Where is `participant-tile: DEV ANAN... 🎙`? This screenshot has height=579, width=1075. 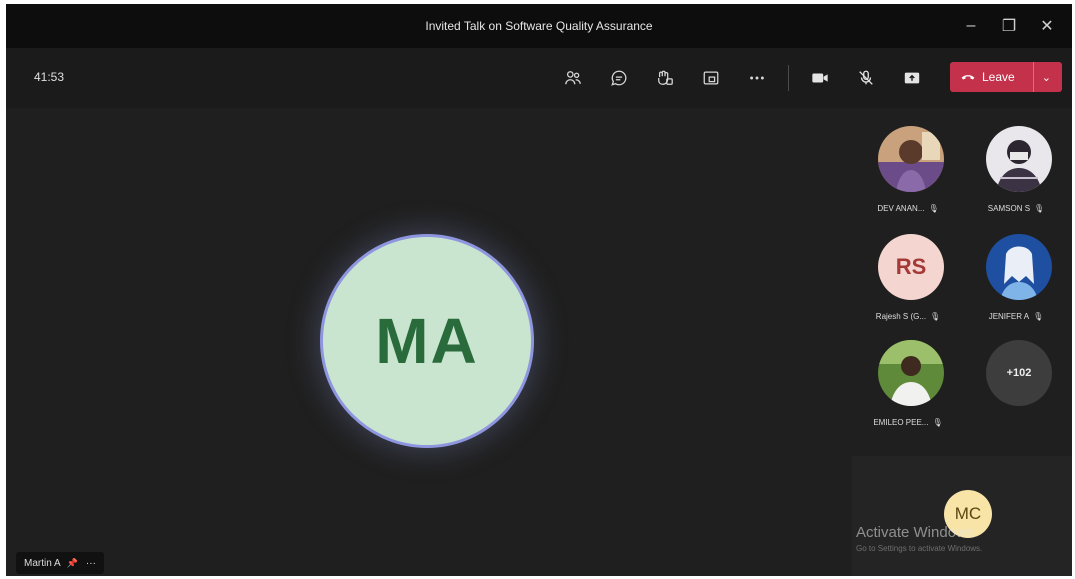 participant-tile: DEV ANAN... 🎙 is located at coordinates (908, 160).